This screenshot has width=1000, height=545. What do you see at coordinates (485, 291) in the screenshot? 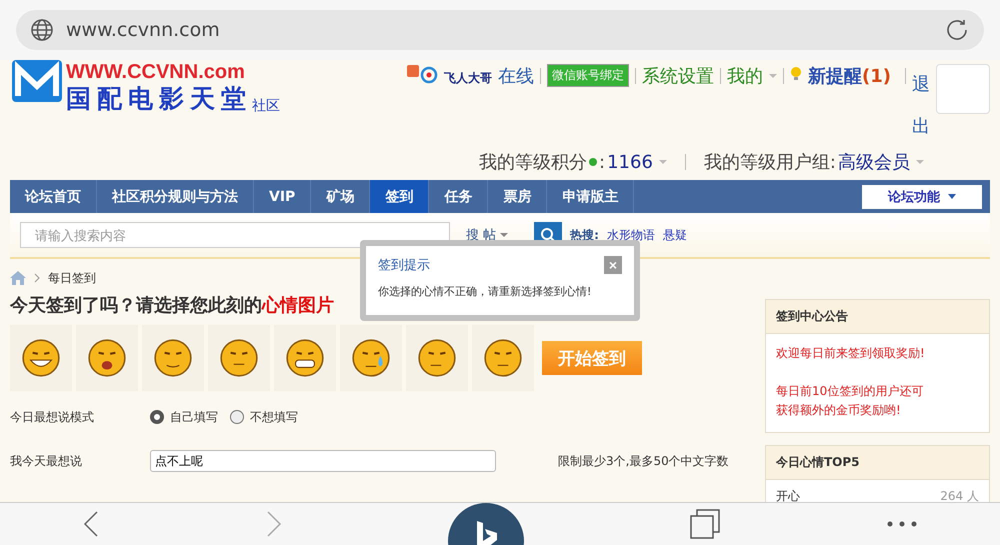
I see `dialog-message: 你选择的心情不正确，请重新选择签到心情!` at bounding box center [485, 291].